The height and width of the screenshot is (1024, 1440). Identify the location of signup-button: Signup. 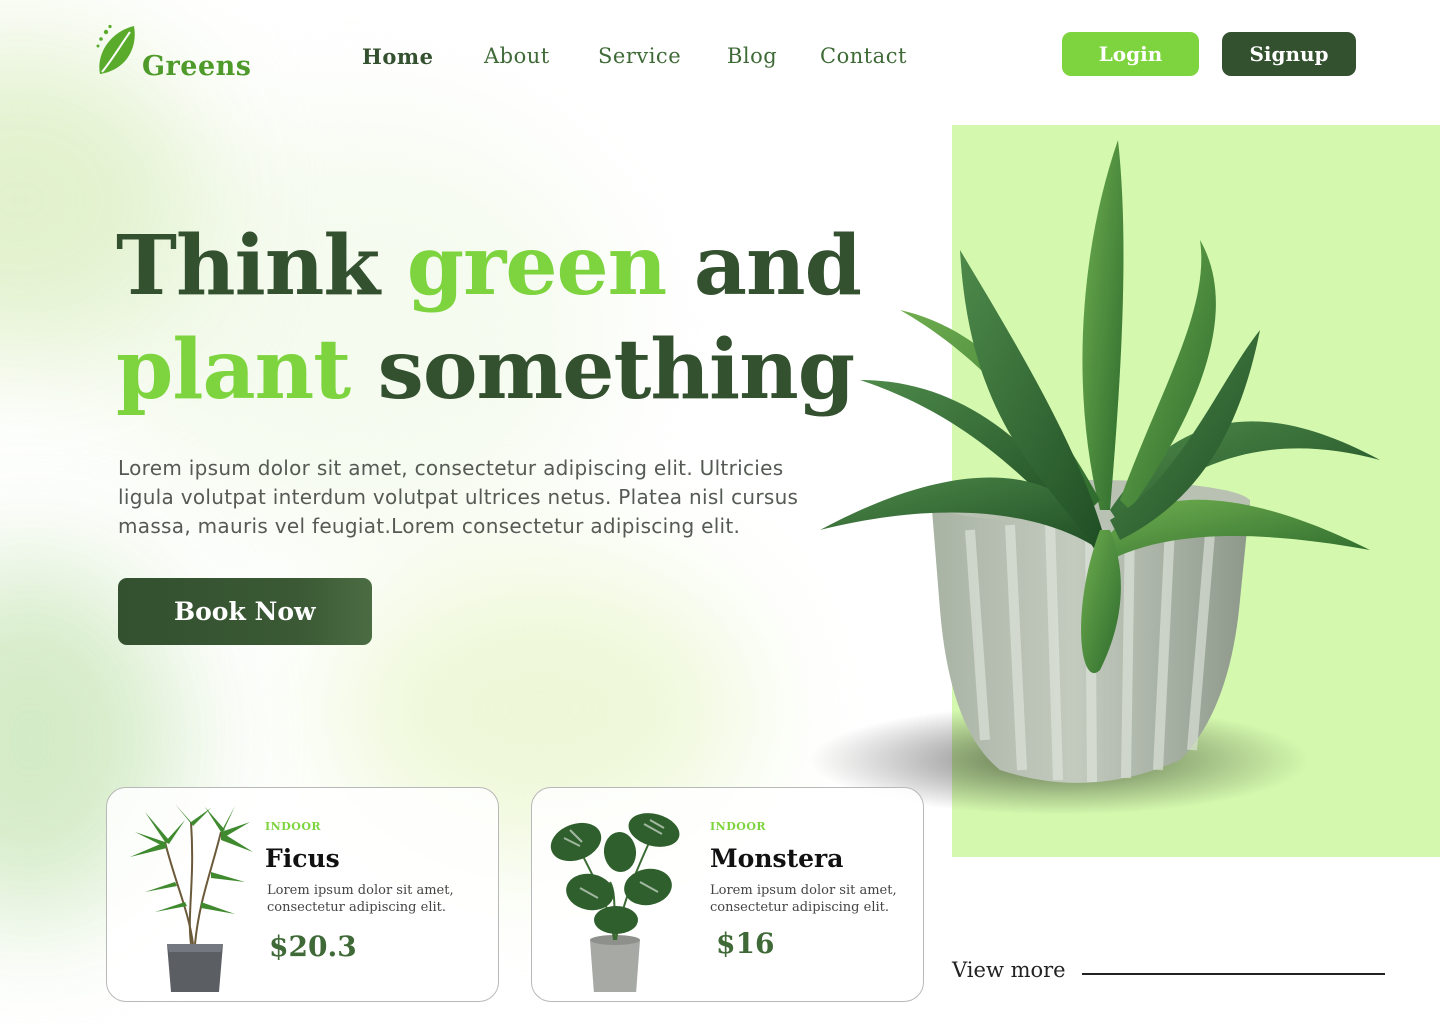
(1289, 54).